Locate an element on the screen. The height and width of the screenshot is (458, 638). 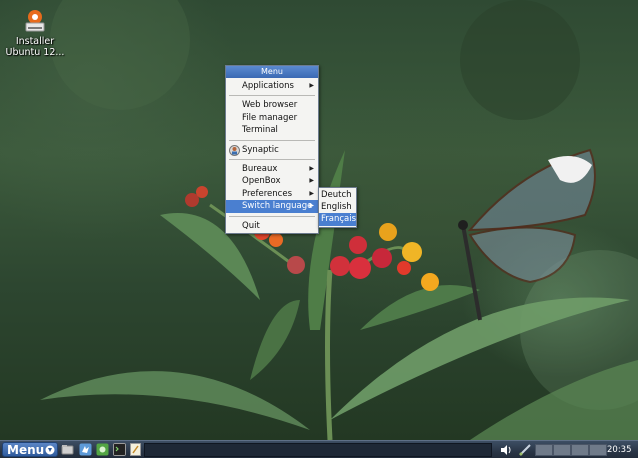
file-manager-icon is located at coordinates (67, 449).